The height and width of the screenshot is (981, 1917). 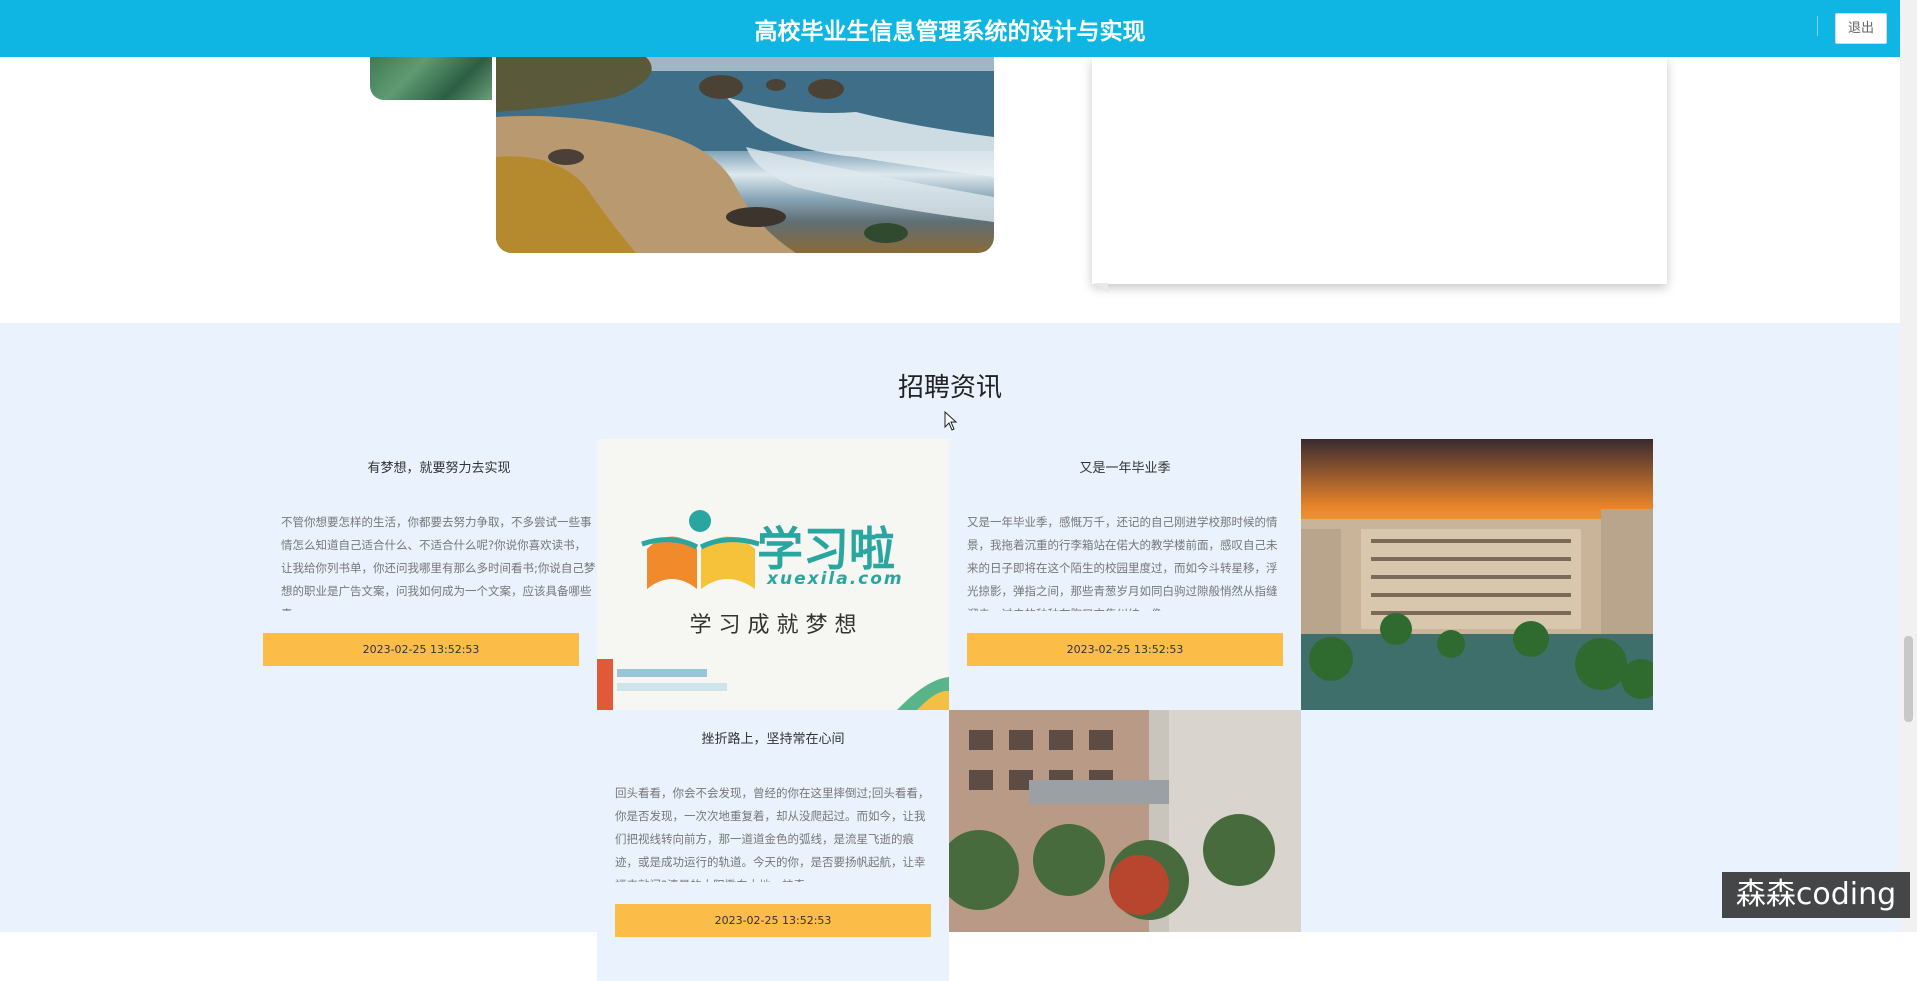 I want to click on mouse-cursor-icon, so click(x=951, y=421).